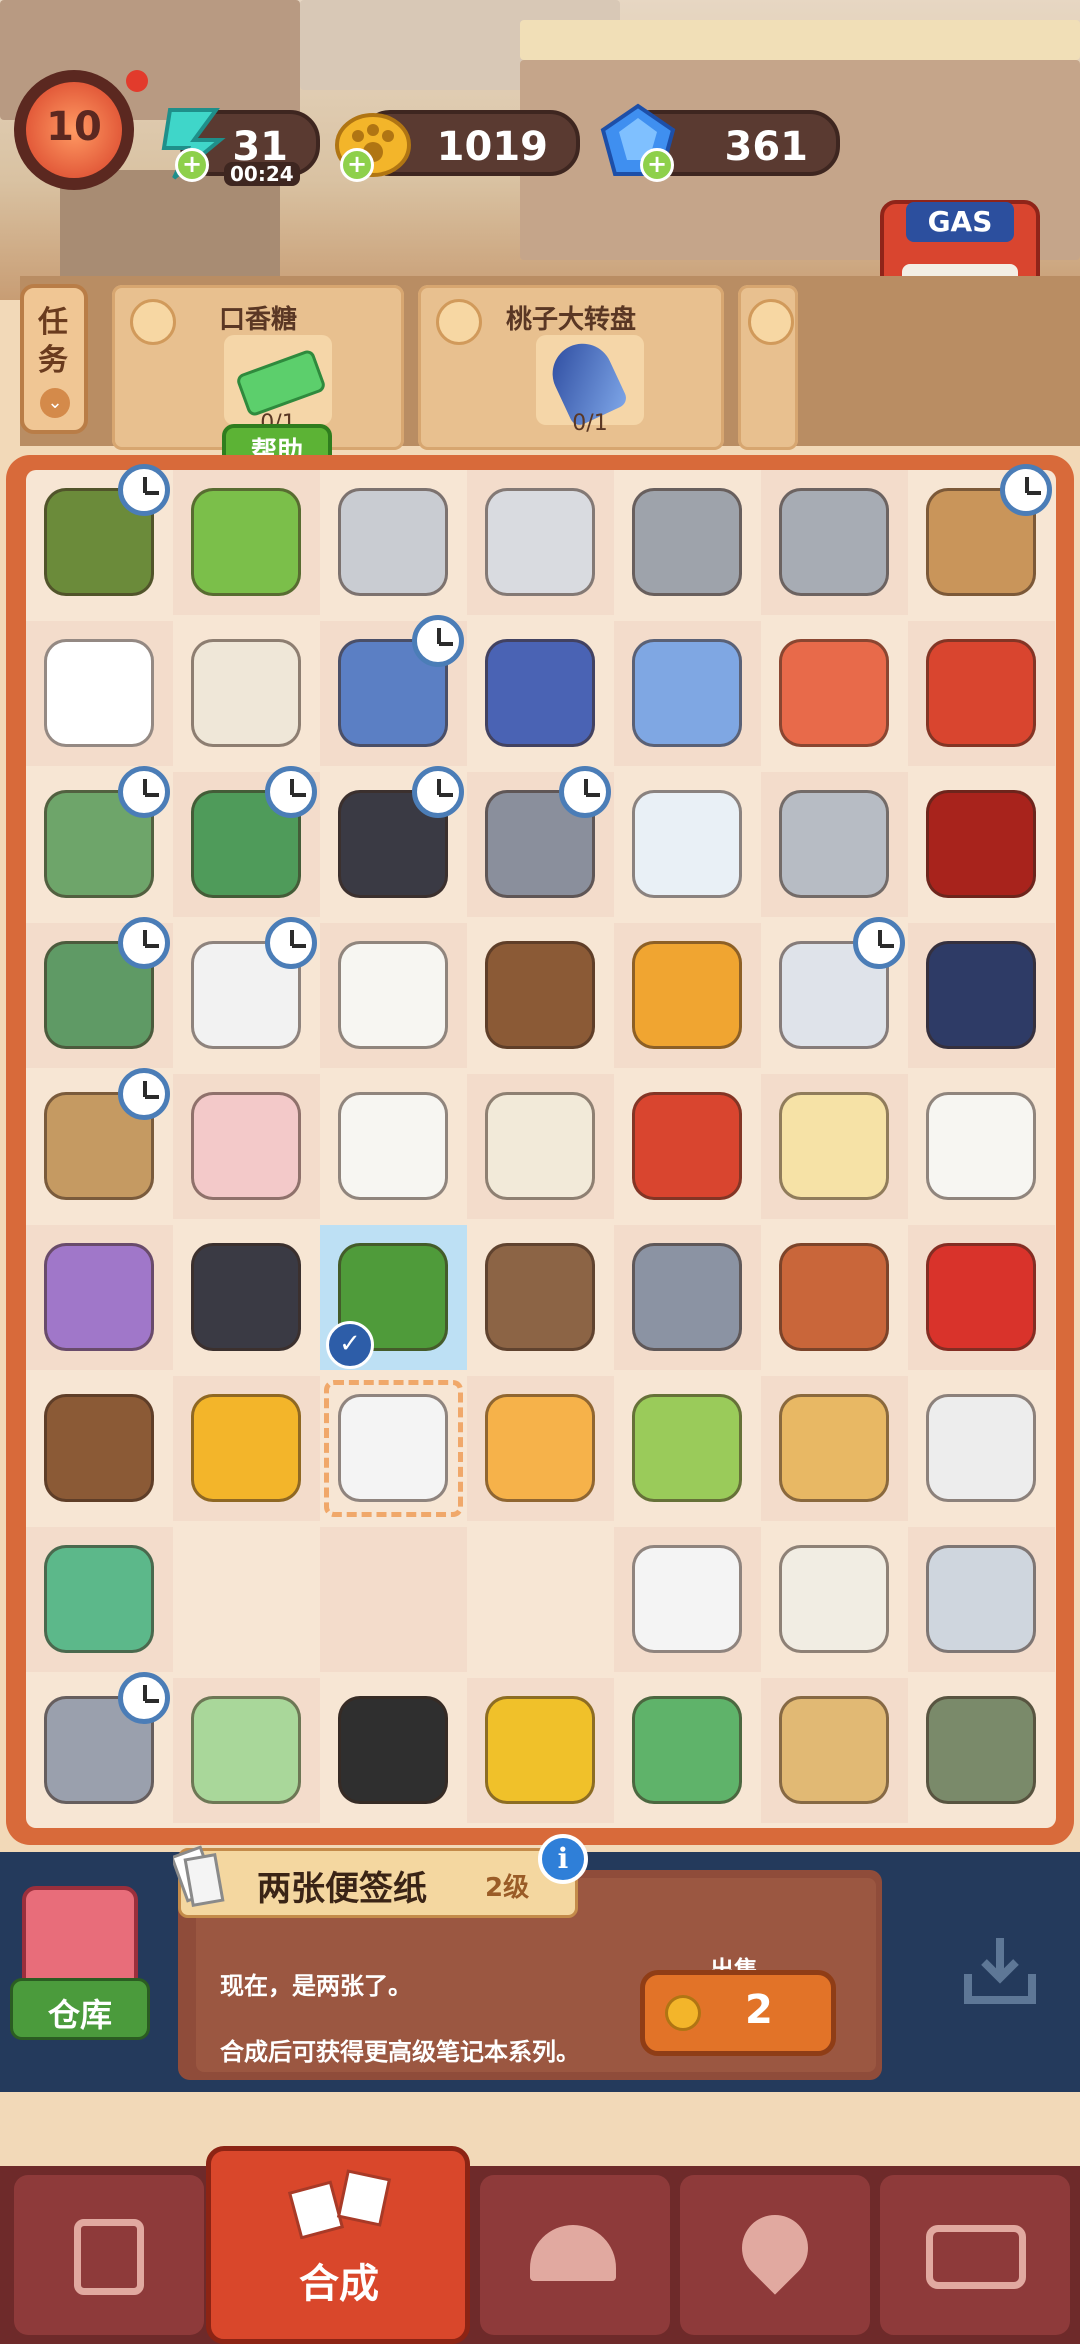 The width and height of the screenshot is (1080, 2344). I want to click on coffee-bag-icon, so click(834, 1750).